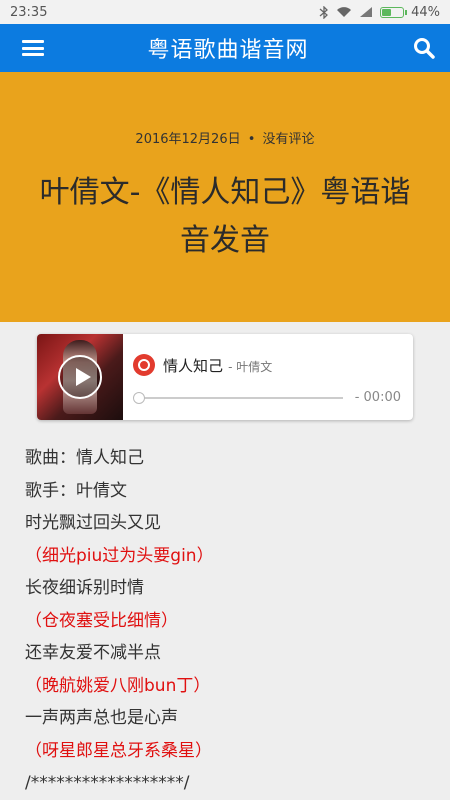  What do you see at coordinates (84, 588) in the screenshot?
I see `lyric-line: 长夜细诉别时情` at bounding box center [84, 588].